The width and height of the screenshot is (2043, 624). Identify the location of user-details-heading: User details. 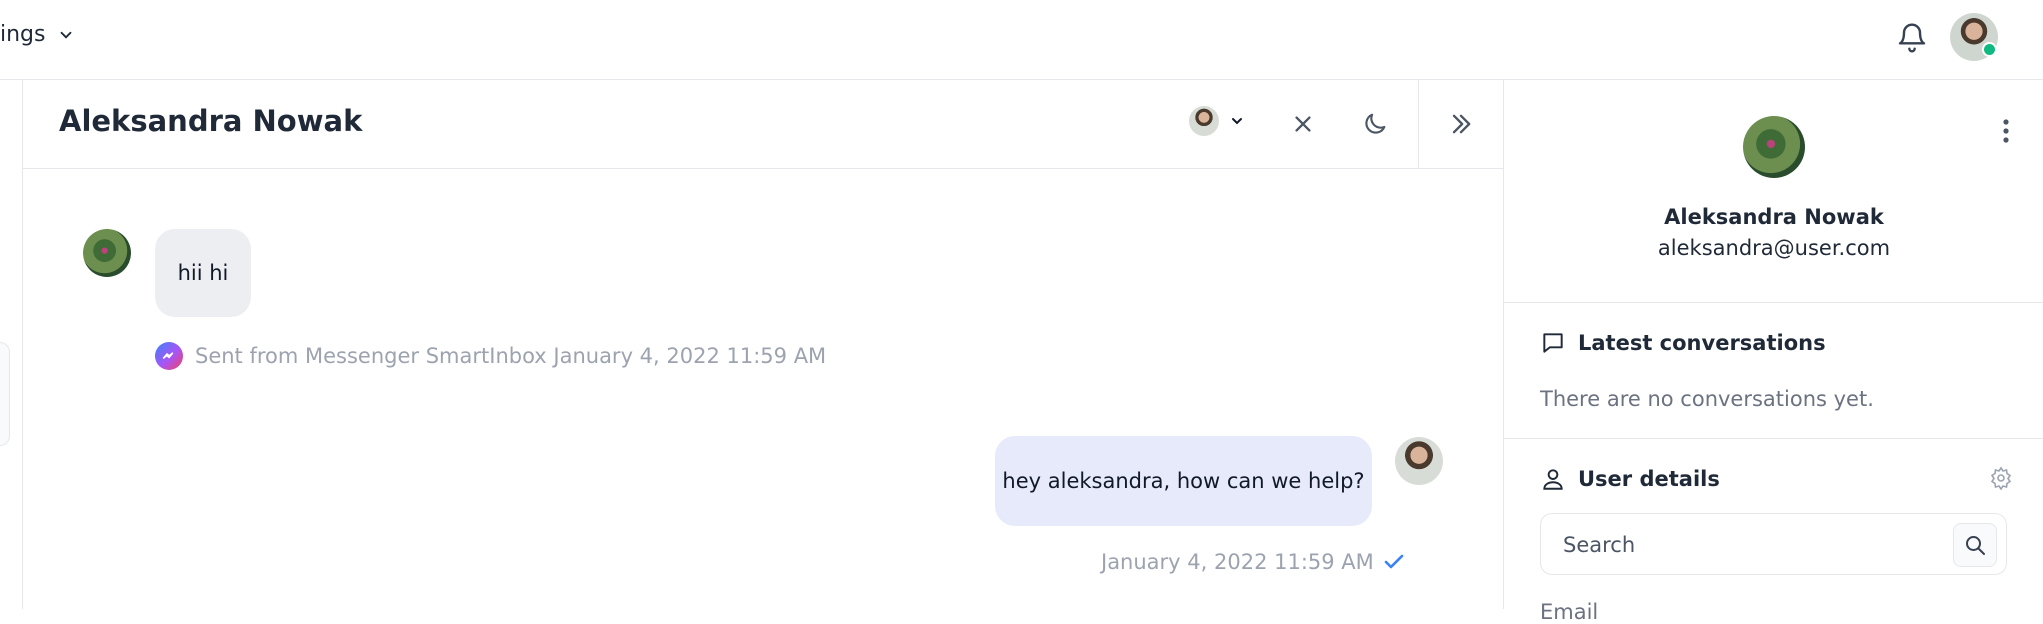
(1630, 479).